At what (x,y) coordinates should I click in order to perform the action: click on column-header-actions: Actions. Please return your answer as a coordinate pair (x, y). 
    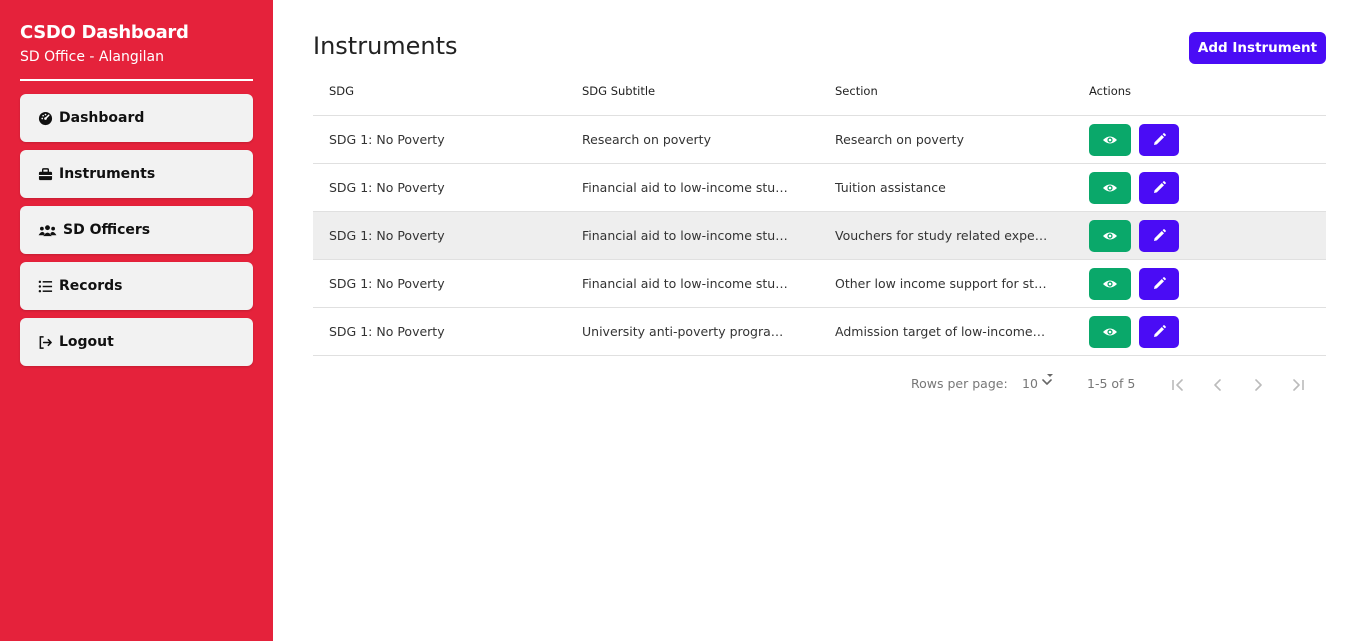
    Looking at the image, I should click on (1110, 90).